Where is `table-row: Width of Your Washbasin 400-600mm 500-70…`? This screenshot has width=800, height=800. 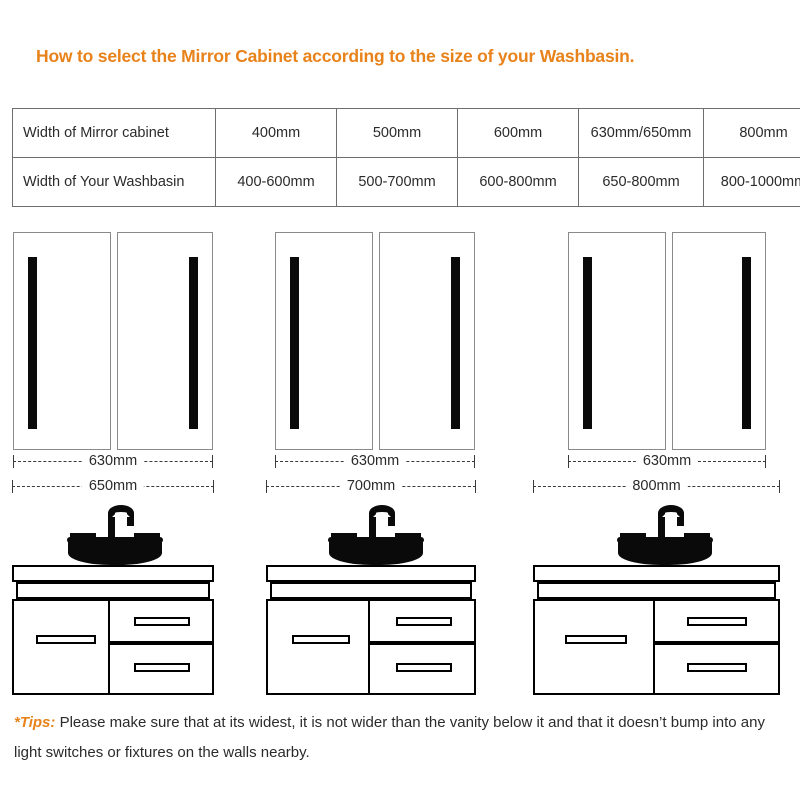 table-row: Width of Your Washbasin 400-600mm 500-70… is located at coordinates (406, 182).